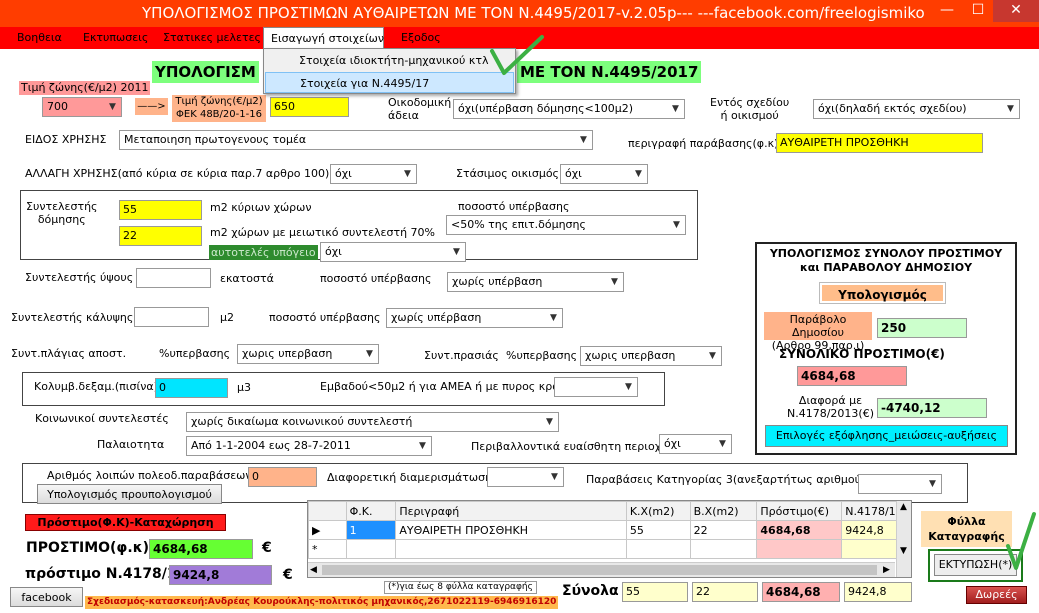 The image size is (1039, 613). What do you see at coordinates (46, 597) in the screenshot?
I see `facebook-button: facebook` at bounding box center [46, 597].